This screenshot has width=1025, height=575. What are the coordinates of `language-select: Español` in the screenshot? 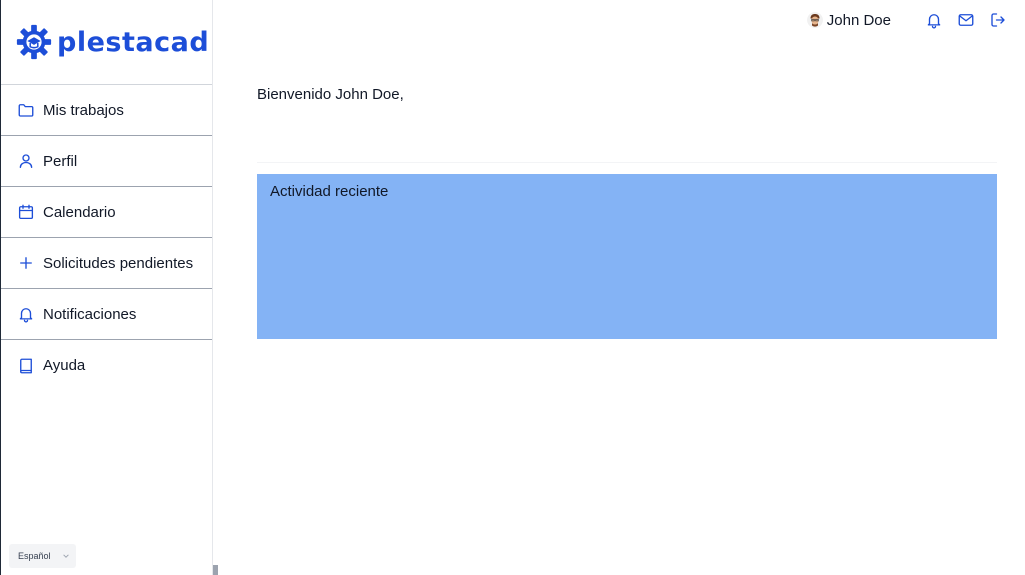 It's located at (42, 556).